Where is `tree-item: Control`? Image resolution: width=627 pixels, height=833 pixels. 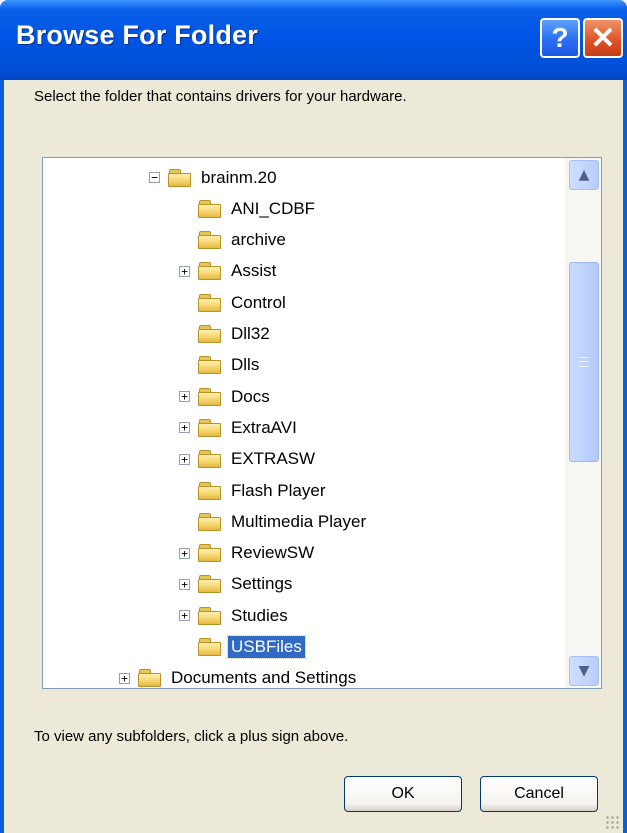
tree-item: Control is located at coordinates (234, 302).